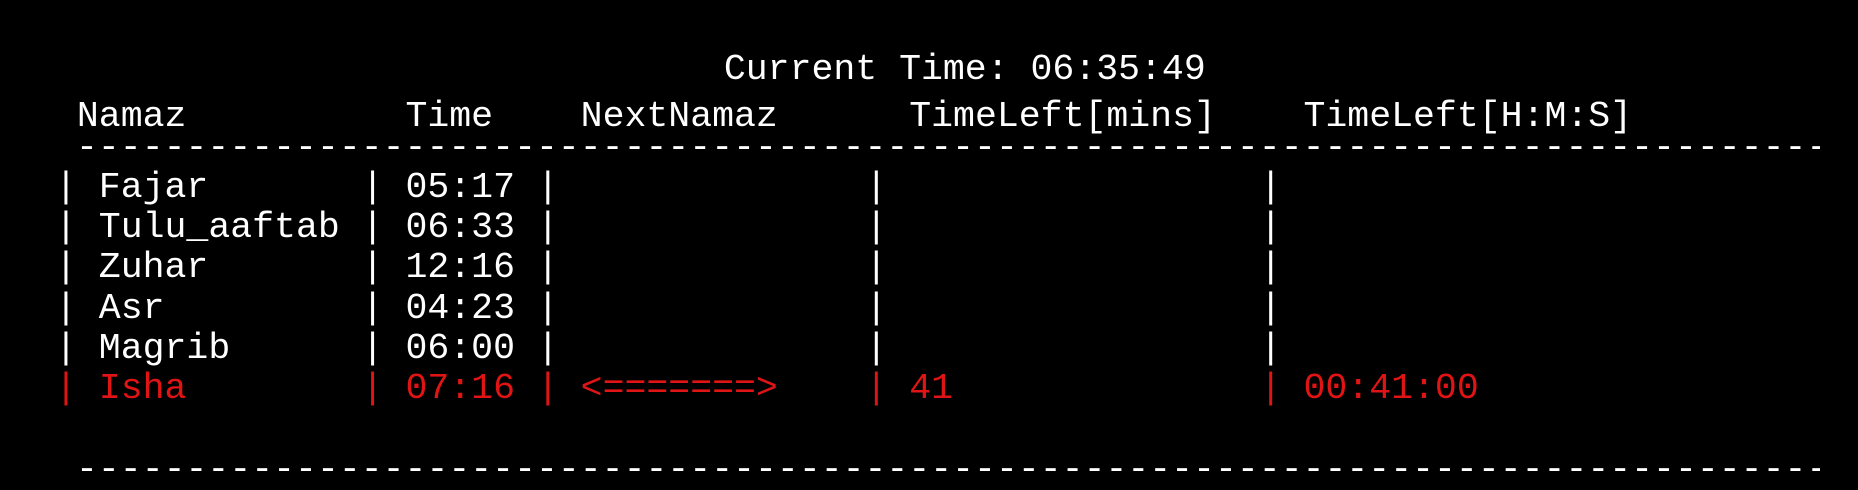 The image size is (1858, 490). I want to click on table-row: | Fajar | 05:17 | | |, so click(679, 187).